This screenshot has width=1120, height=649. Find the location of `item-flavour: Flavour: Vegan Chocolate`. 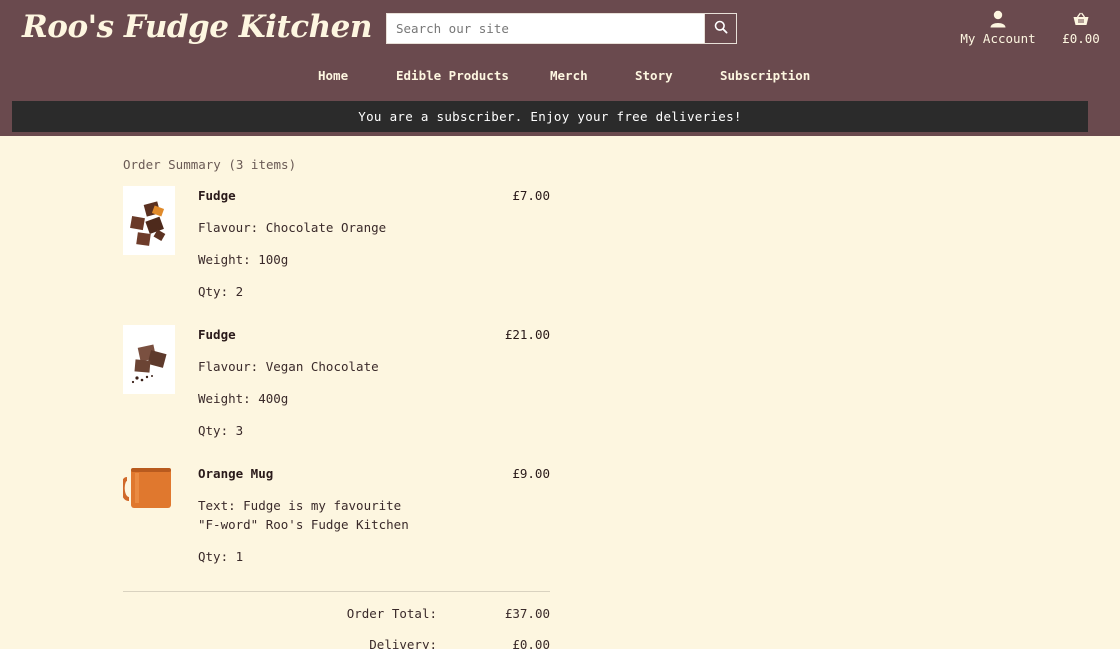

item-flavour: Flavour: Vegan Chocolate is located at coordinates (288, 366).